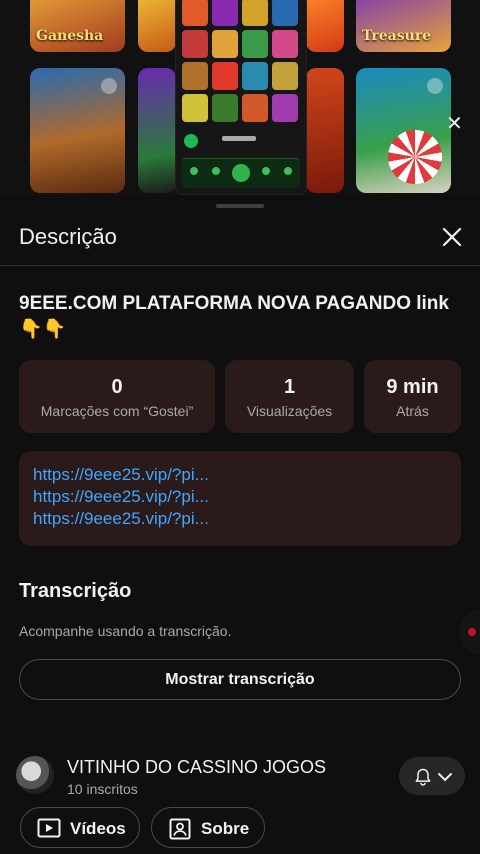 Image resolution: width=480 pixels, height=854 pixels. I want to click on music-icon, so click(191, 141).